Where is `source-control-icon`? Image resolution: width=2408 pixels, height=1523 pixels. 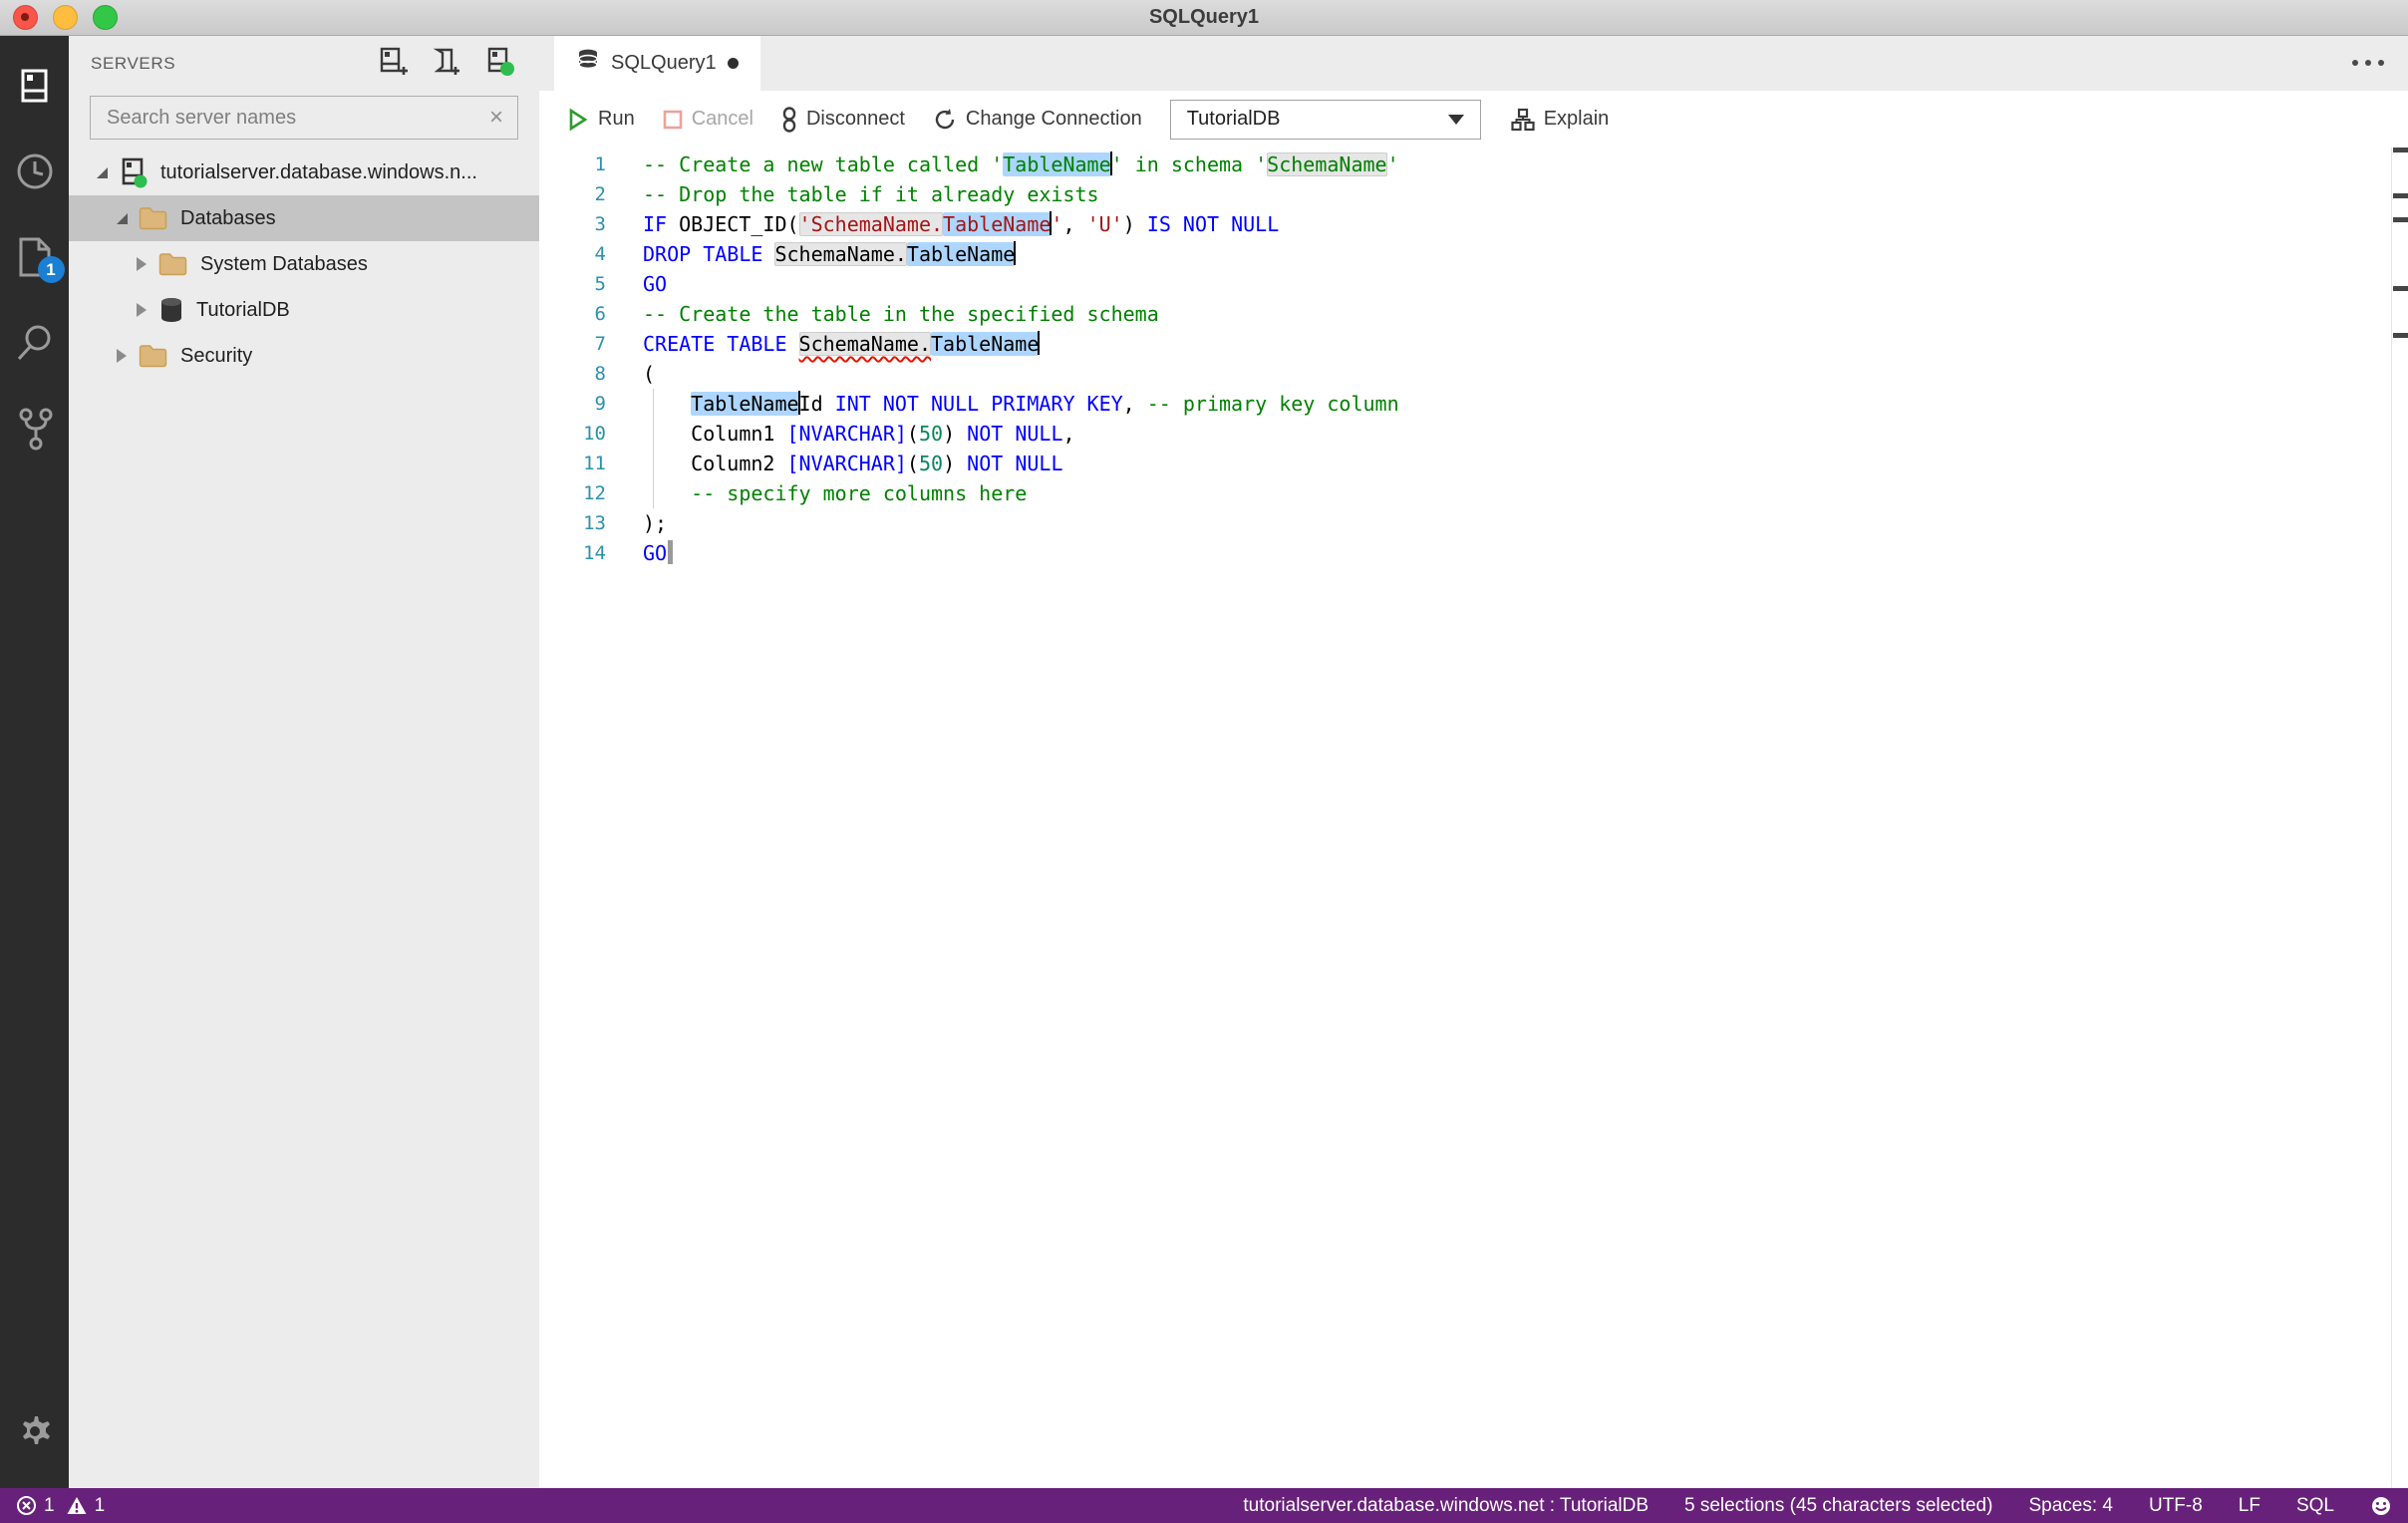
source-control-icon is located at coordinates (35, 429).